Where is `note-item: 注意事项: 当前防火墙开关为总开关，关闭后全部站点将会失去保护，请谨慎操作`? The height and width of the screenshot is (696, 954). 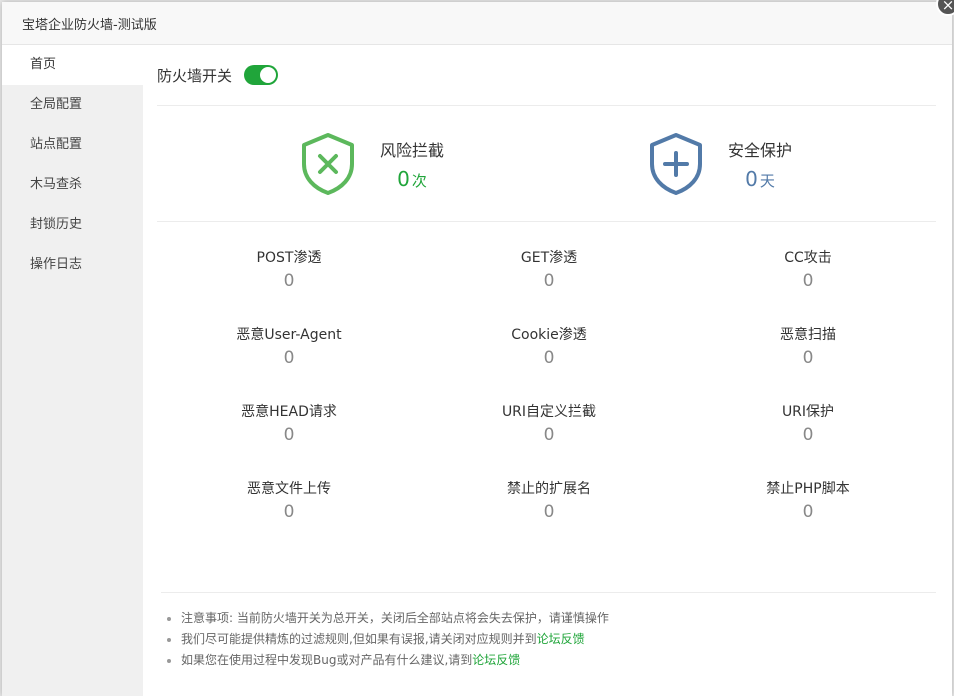 note-item: 注意事项: 当前防火墙开关为总开关，关闭后全部站点将会失去保护，请谨慎操作 is located at coordinates (558, 618).